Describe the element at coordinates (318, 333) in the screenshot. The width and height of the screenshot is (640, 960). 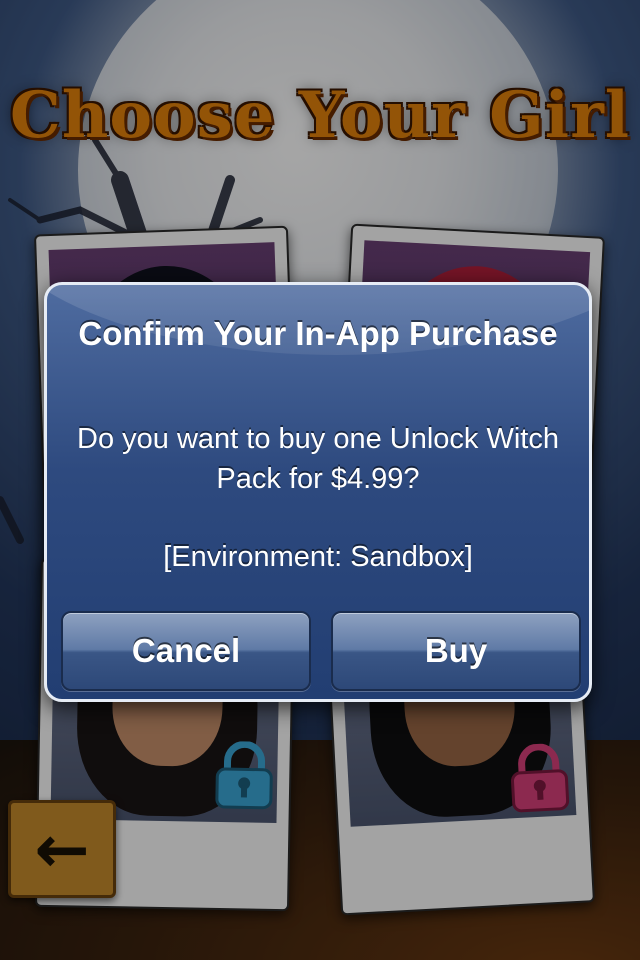
I see `dialog-title: Confirm Your In-App Purchase` at that location.